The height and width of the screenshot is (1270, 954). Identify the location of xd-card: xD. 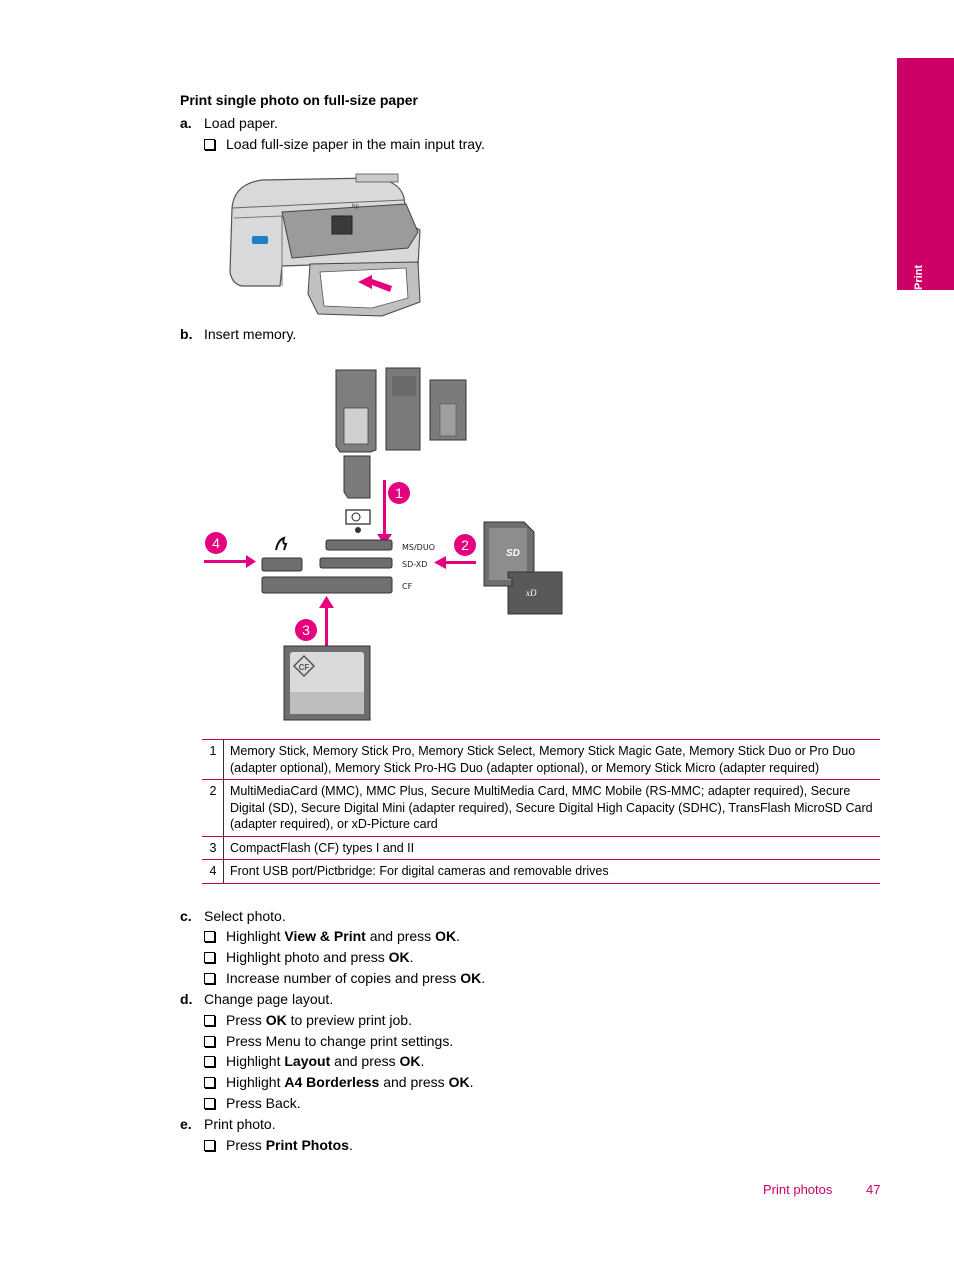
(535, 593).